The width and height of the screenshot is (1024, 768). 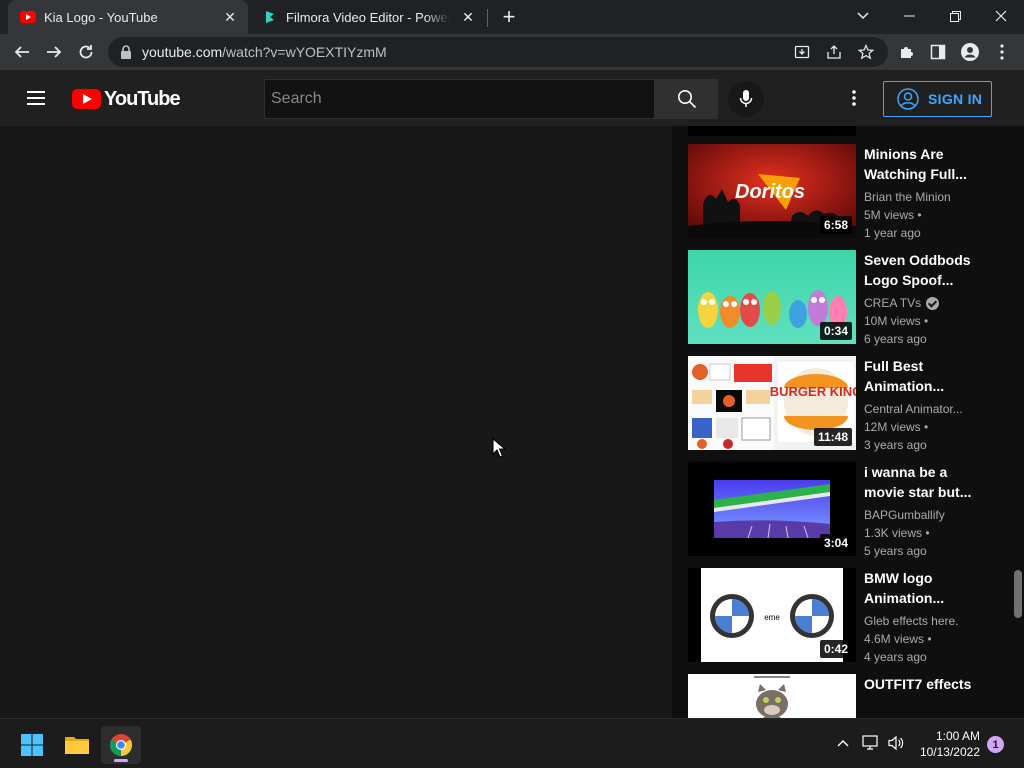 What do you see at coordinates (121, 760) in the screenshot?
I see `active-app-indicator` at bounding box center [121, 760].